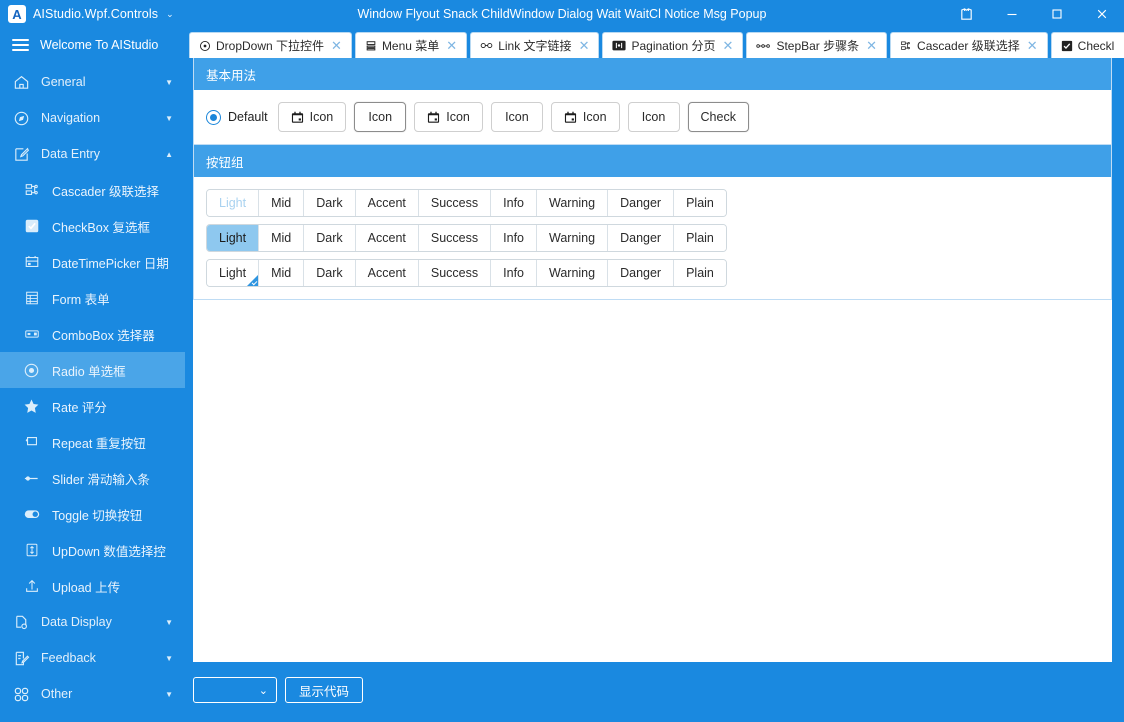  What do you see at coordinates (1101, 14) in the screenshot?
I see `close-button` at bounding box center [1101, 14].